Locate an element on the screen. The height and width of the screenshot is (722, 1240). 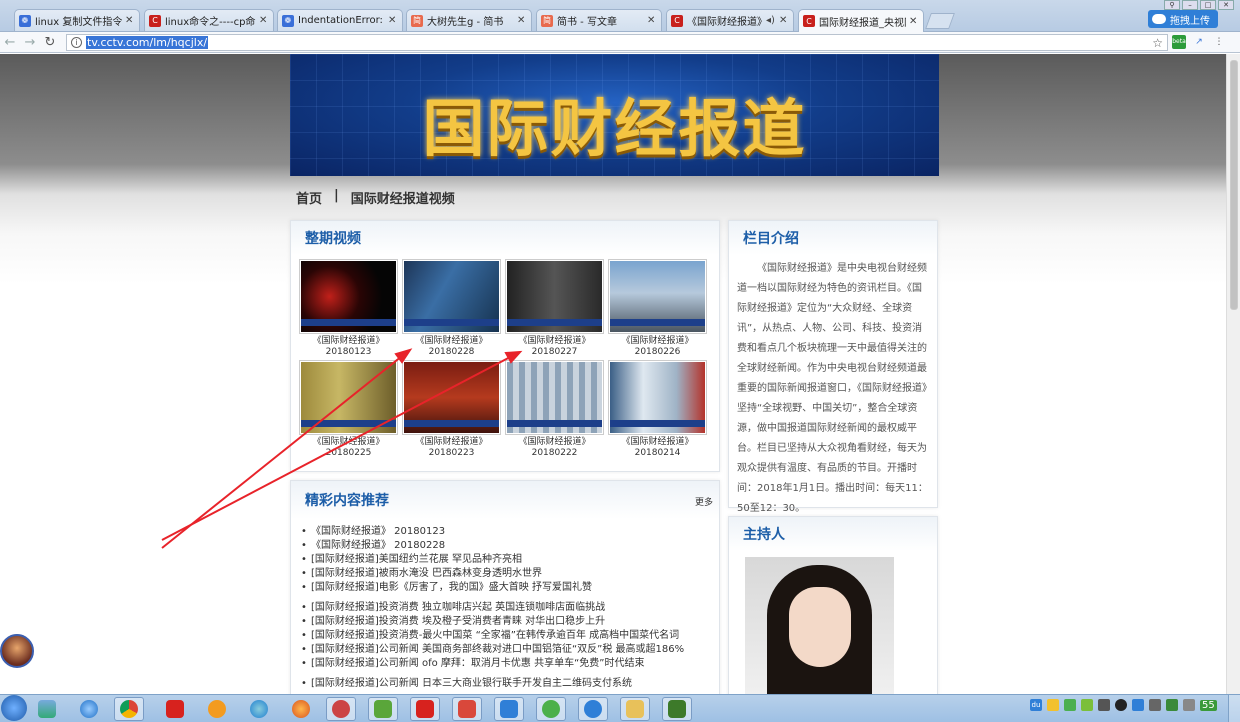
browser-app-icon is located at coordinates (259, 709).